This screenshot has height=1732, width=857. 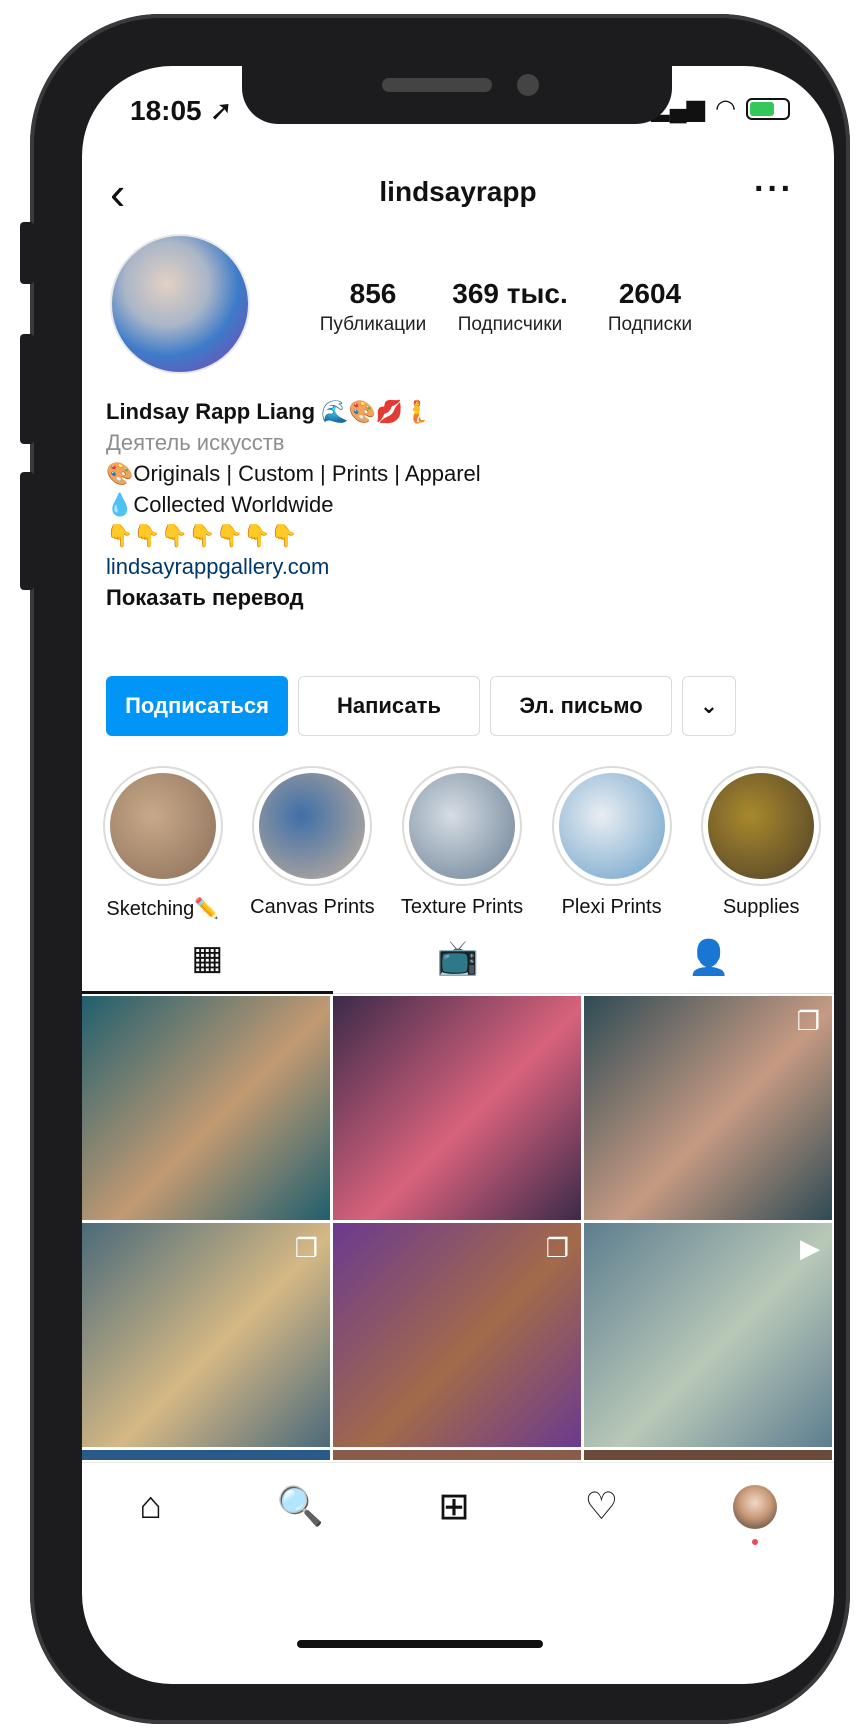 What do you see at coordinates (725, 108) in the screenshot?
I see `wifi-icon: ◠` at bounding box center [725, 108].